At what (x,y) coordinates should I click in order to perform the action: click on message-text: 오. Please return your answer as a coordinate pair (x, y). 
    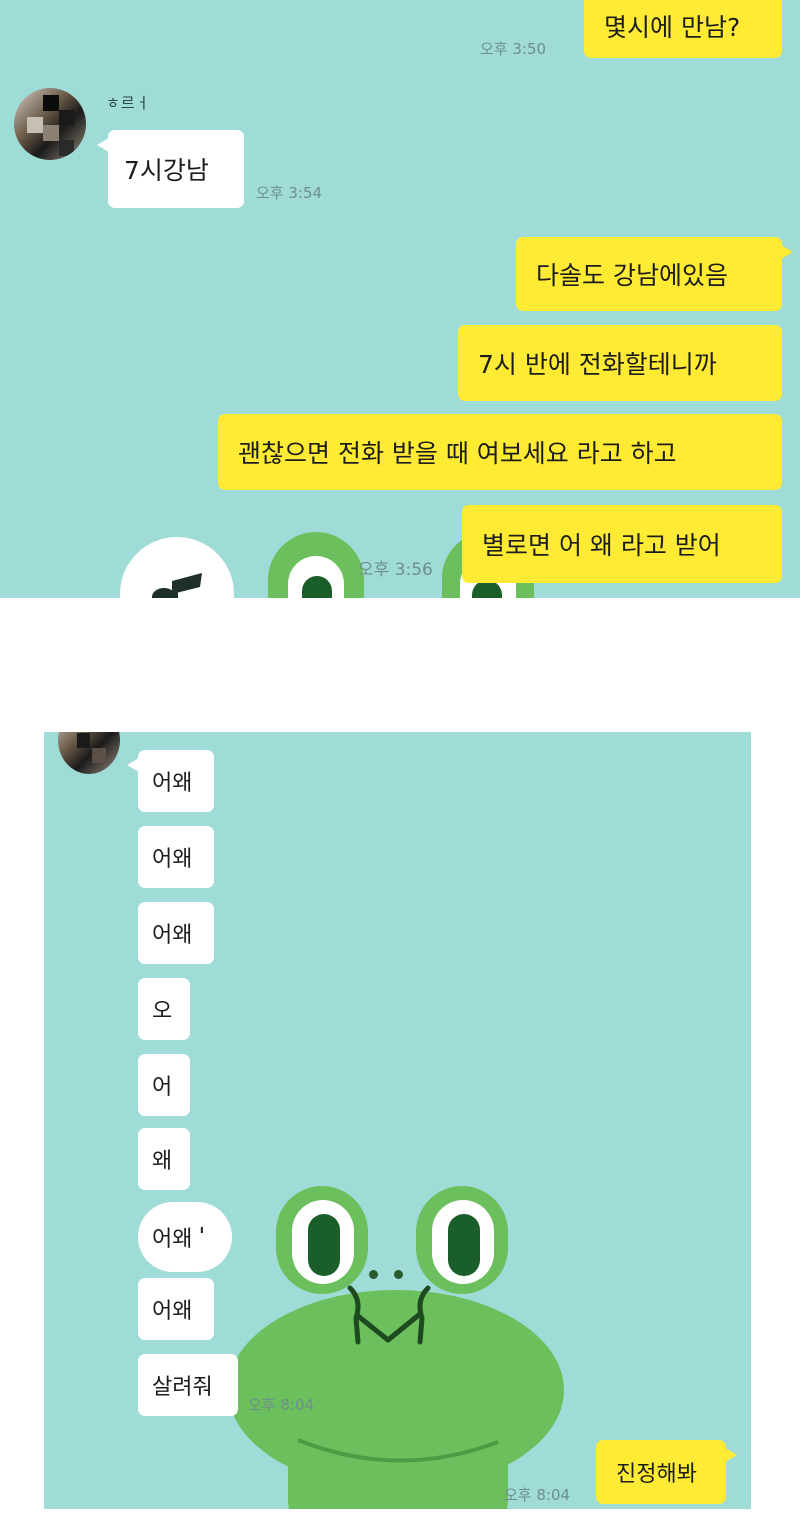
    Looking at the image, I should click on (162, 1011).